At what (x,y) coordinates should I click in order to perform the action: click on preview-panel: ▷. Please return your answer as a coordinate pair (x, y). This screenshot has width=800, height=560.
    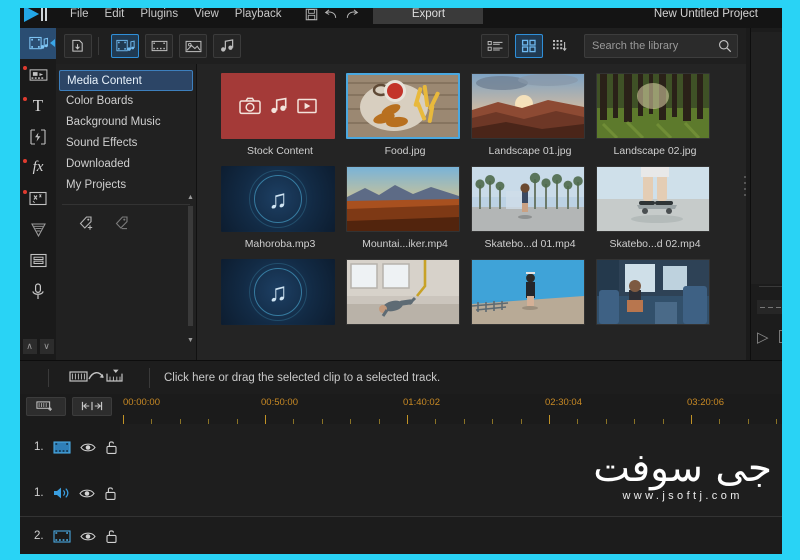
    Looking at the image, I should click on (772, 194).